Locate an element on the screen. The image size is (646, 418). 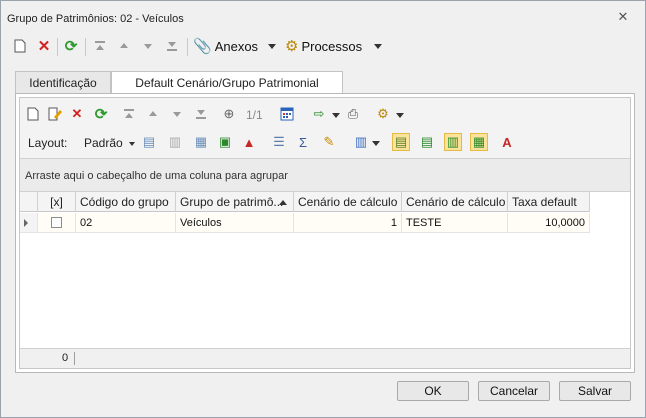
layout-select: Padrão is located at coordinates (110, 143).